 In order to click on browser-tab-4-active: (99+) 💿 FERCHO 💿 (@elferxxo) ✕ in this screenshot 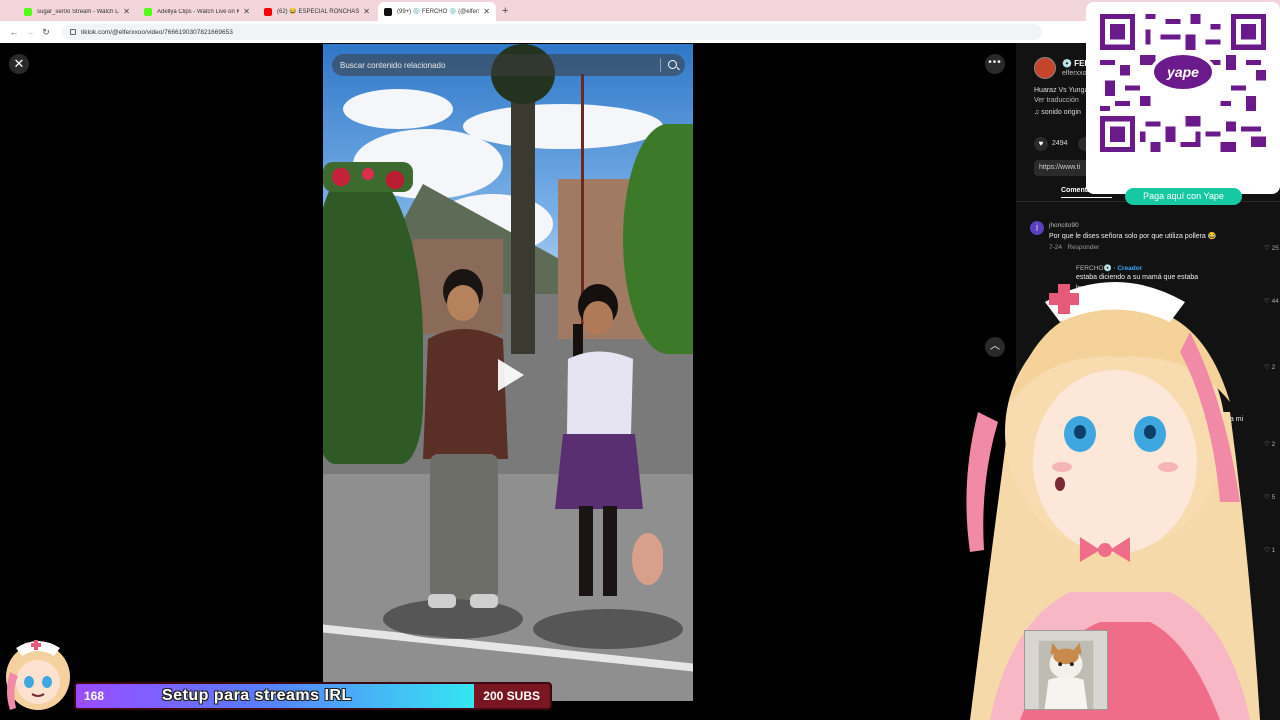, I will do `click(437, 11)`.